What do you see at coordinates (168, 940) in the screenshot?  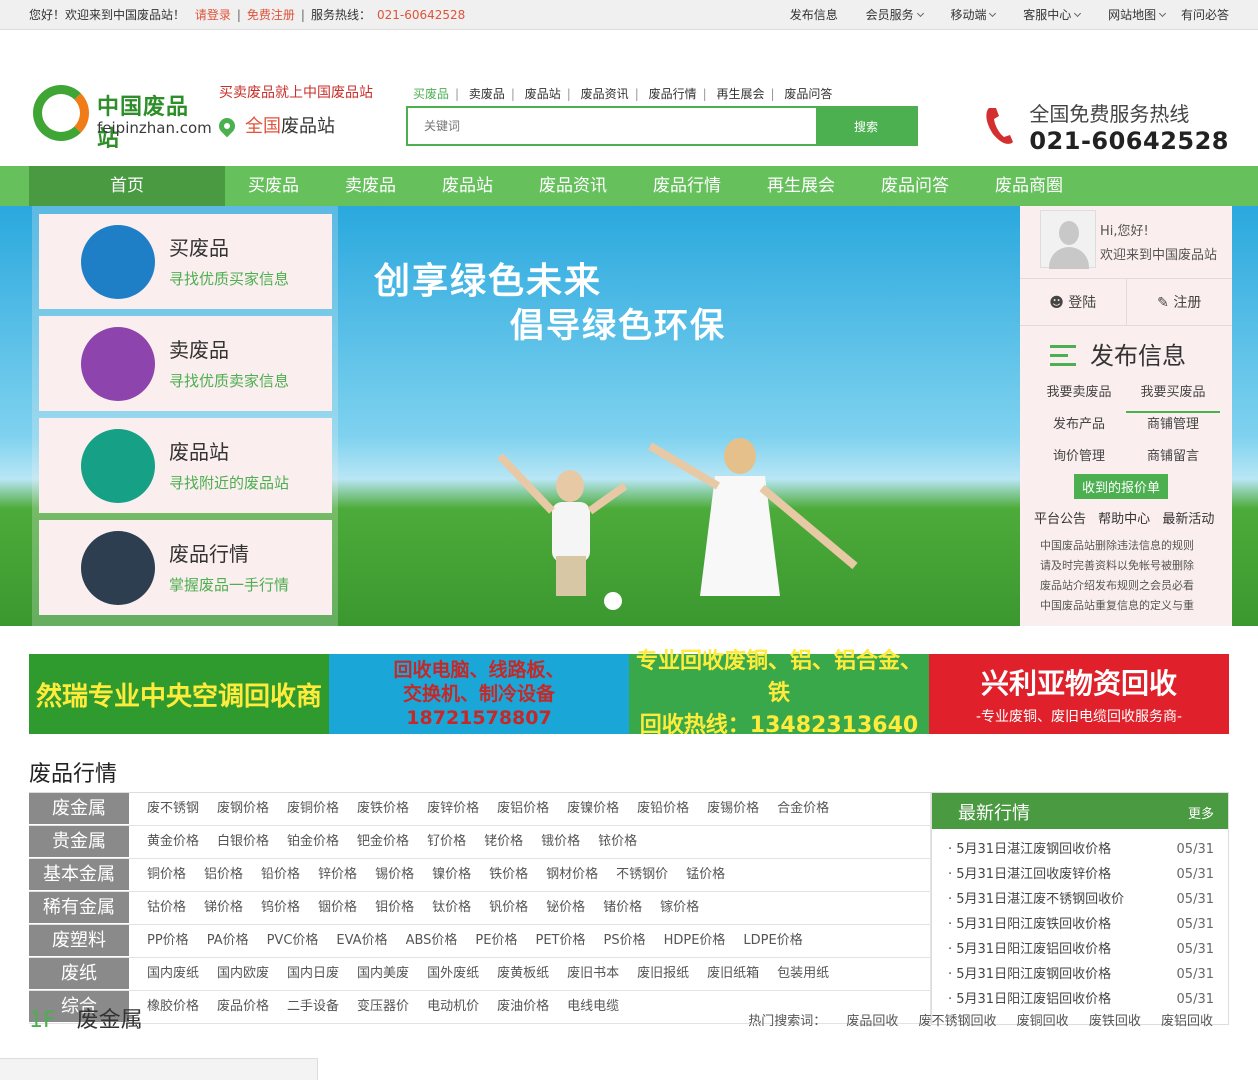 I see `market-link: PP价格` at bounding box center [168, 940].